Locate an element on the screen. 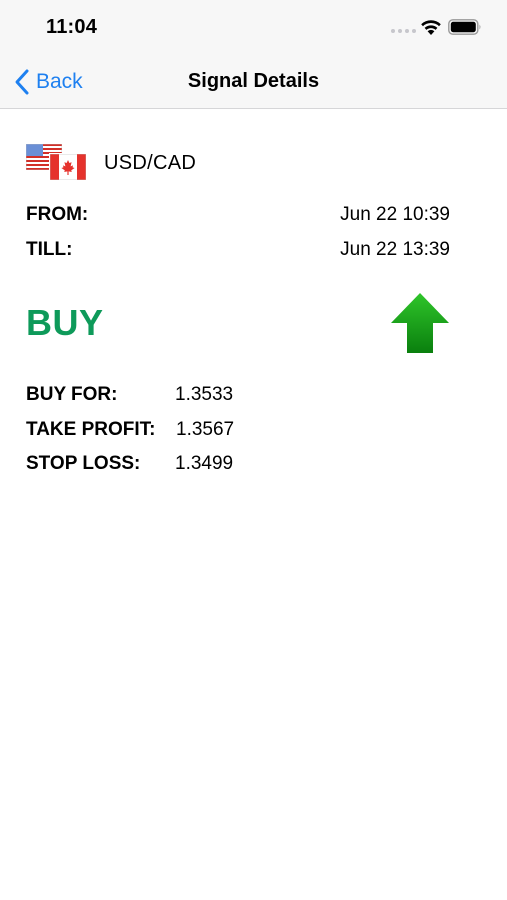 This screenshot has width=507, height=900. currency-flags is located at coordinates (57, 163).